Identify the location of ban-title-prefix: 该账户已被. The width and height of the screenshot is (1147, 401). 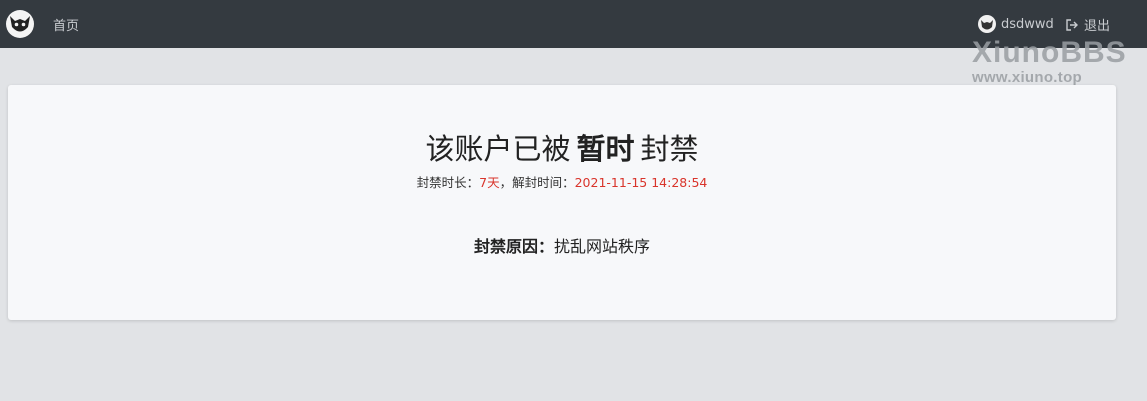
(498, 149).